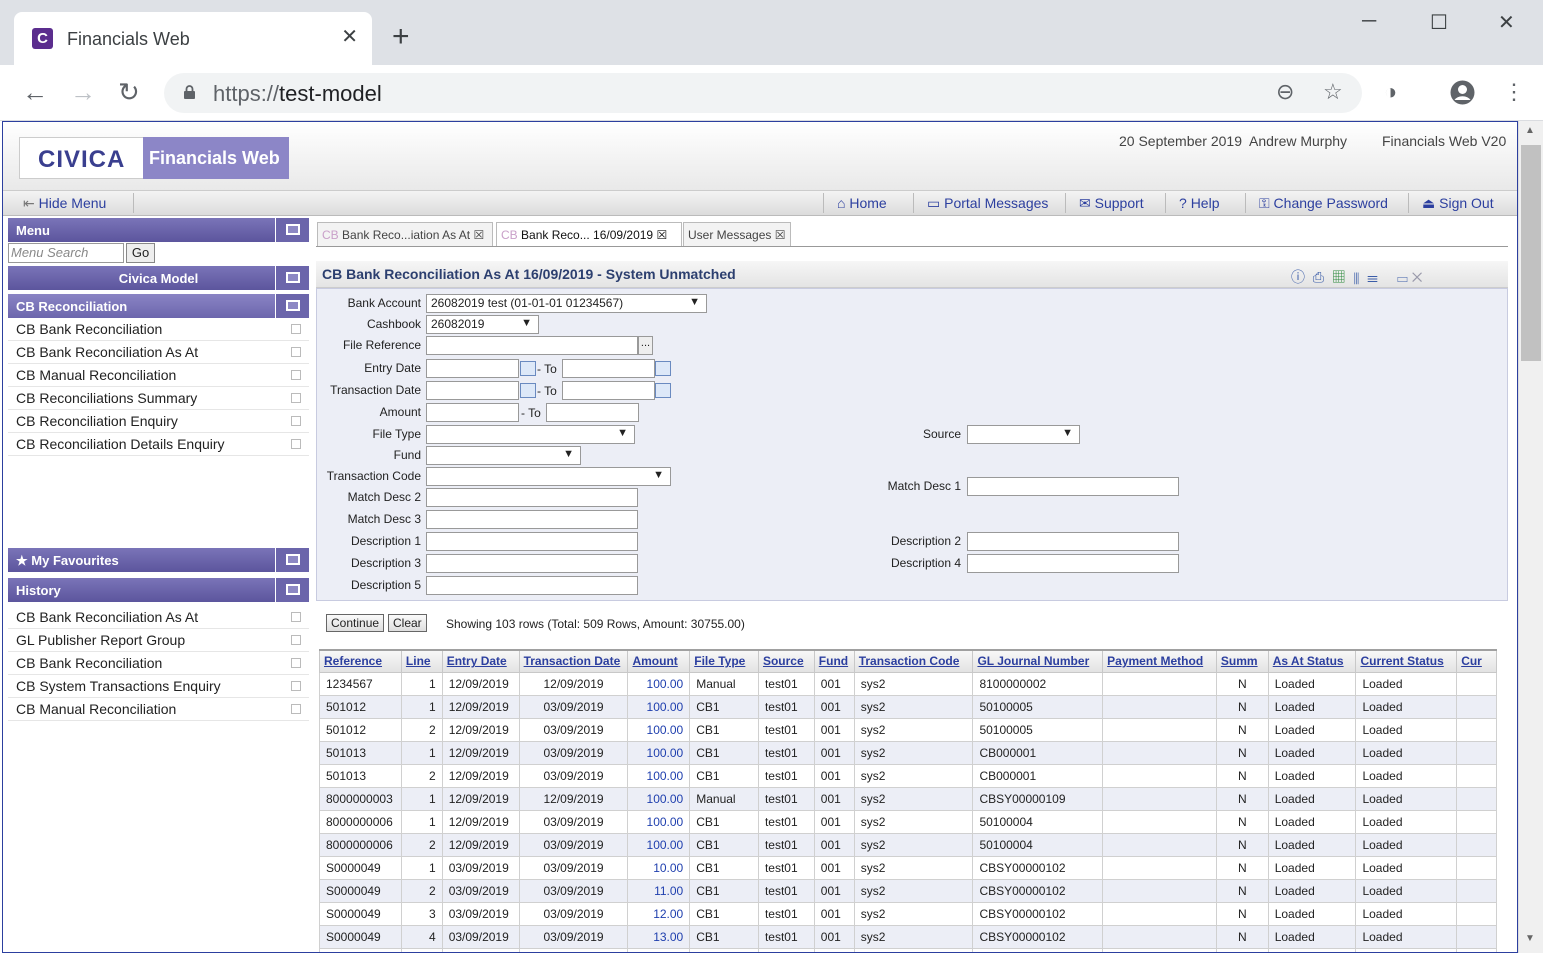 The height and width of the screenshot is (953, 1543). Describe the element at coordinates (1531, 253) in the screenshot. I see `scrollbar-thumb` at that location.